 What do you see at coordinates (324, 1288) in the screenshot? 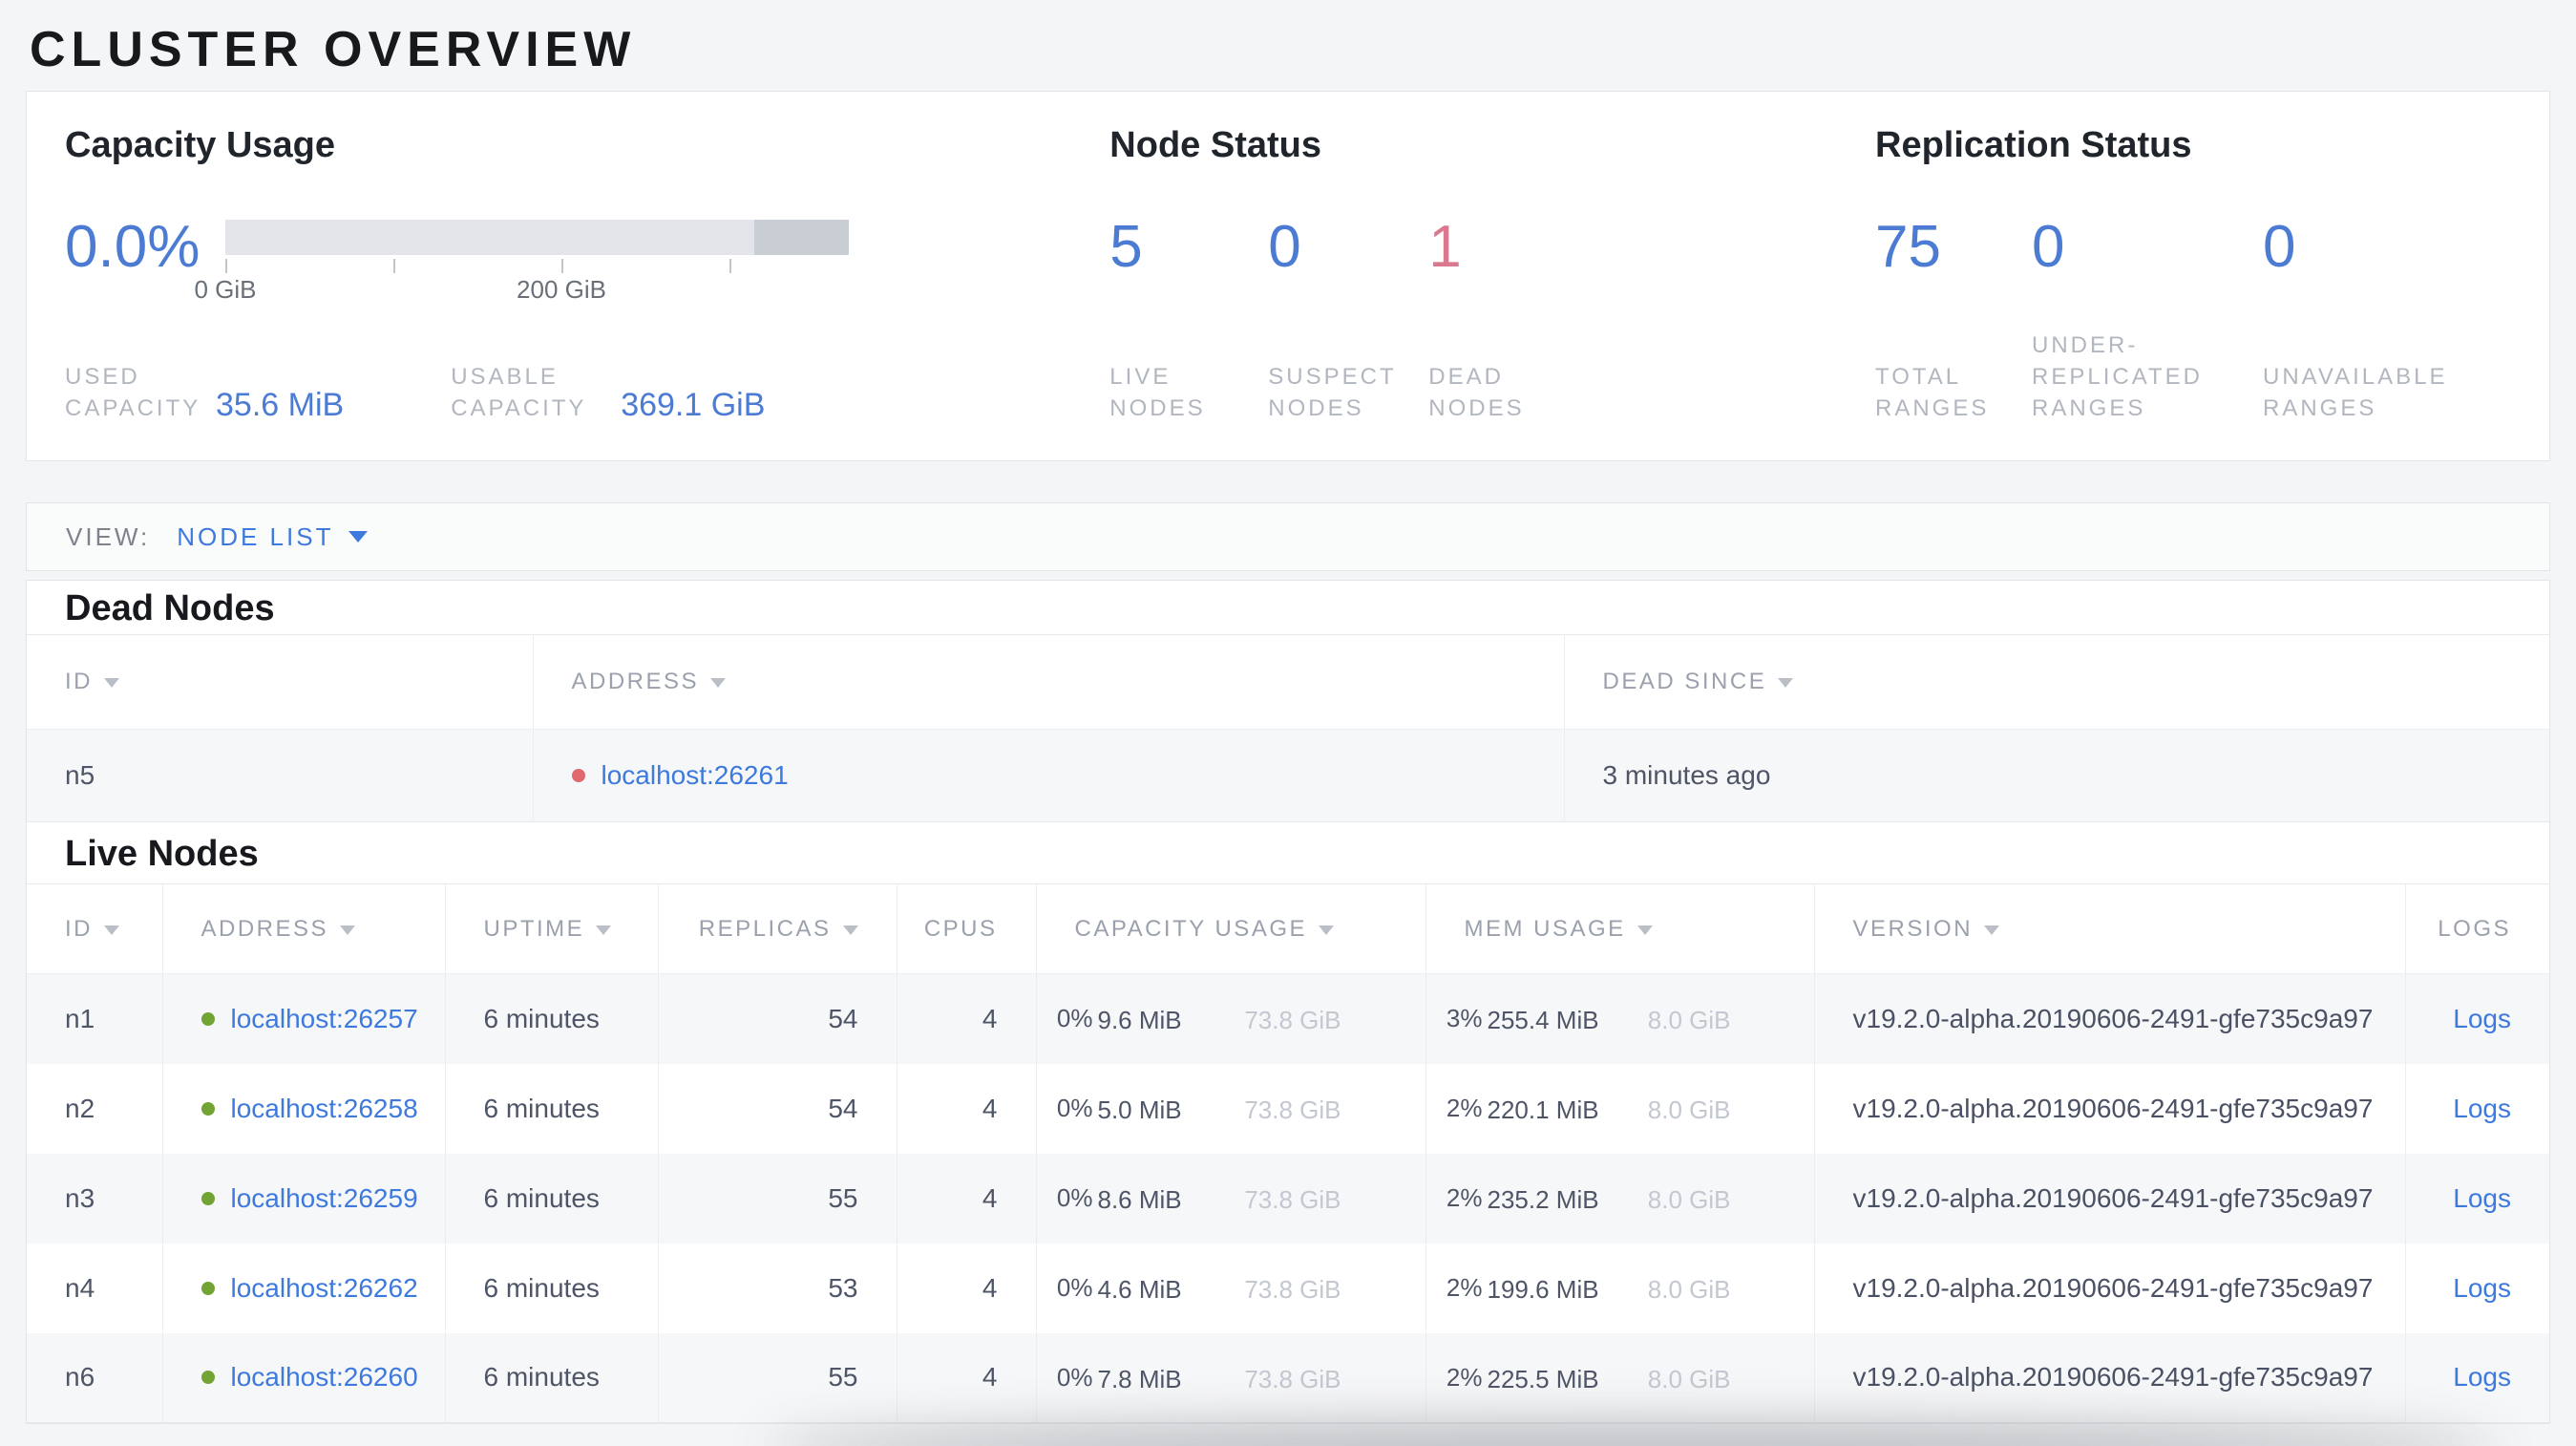
I see `node-address-link: localhost:26262` at bounding box center [324, 1288].